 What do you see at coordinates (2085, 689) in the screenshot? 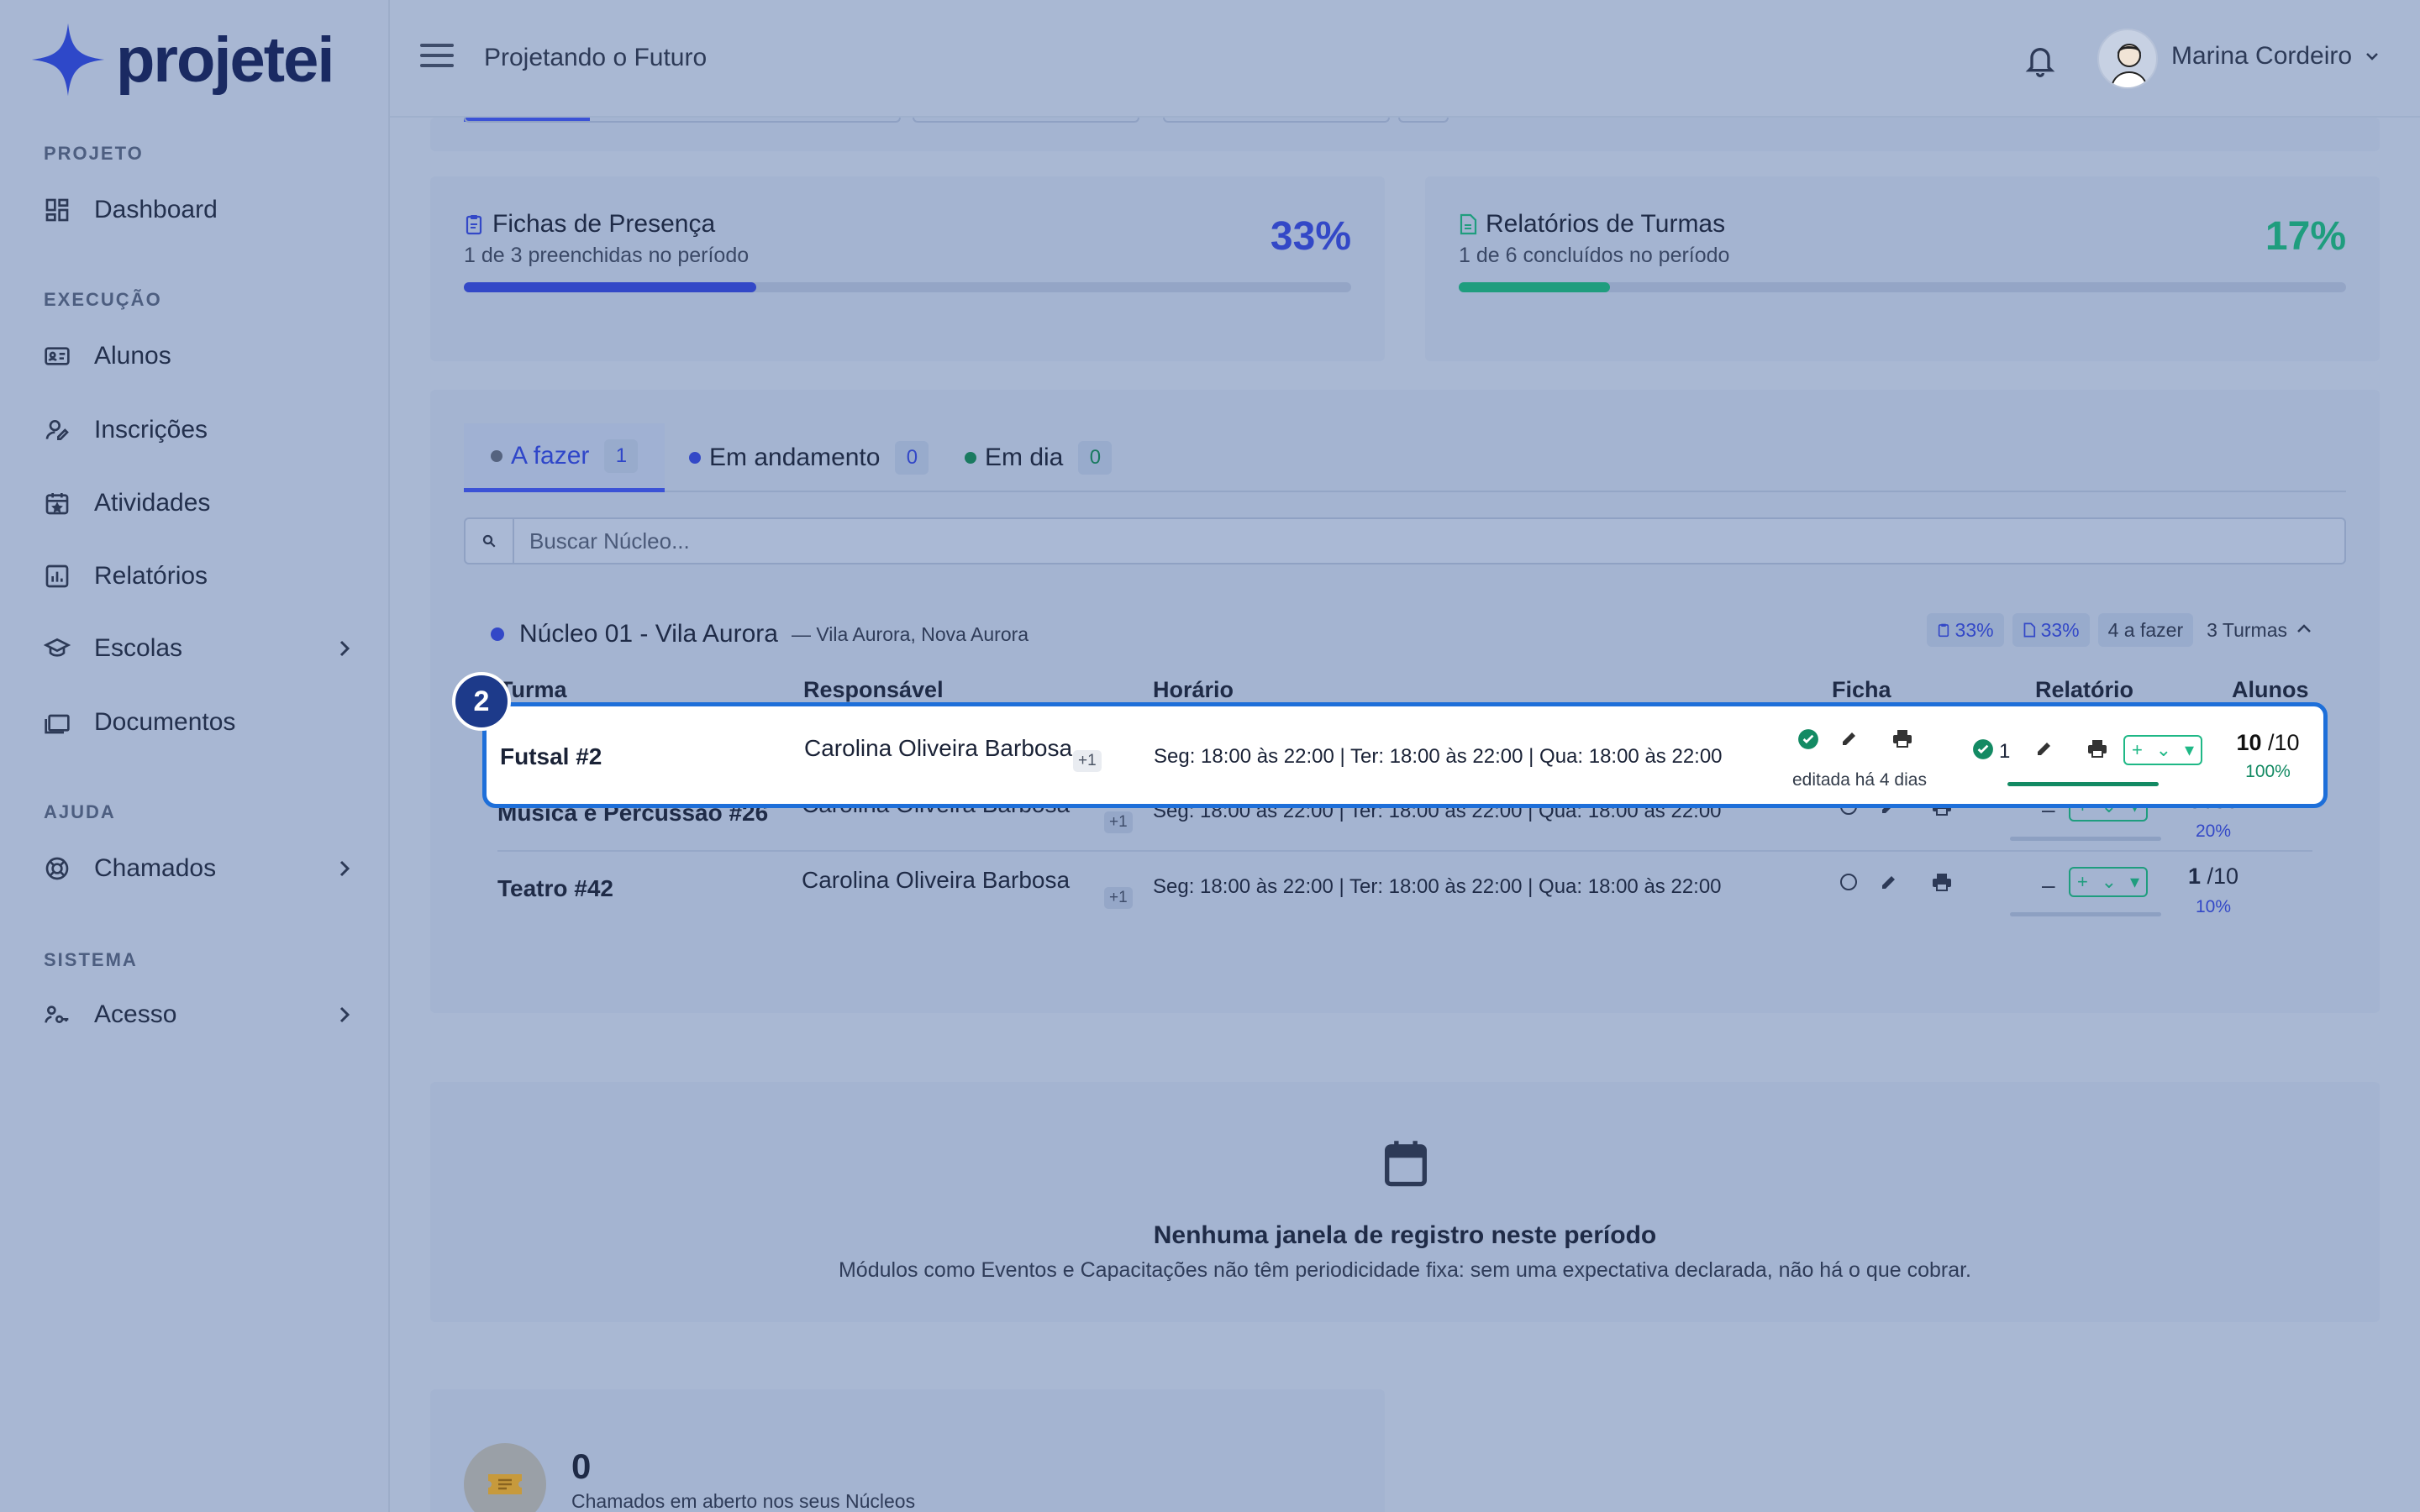
I see `col-relatorio: Relatório` at bounding box center [2085, 689].